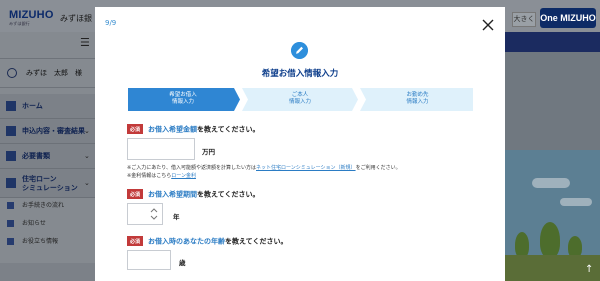  Describe the element at coordinates (85, 42) in the screenshot. I see `hamburger-menu-icon: ☰` at that location.